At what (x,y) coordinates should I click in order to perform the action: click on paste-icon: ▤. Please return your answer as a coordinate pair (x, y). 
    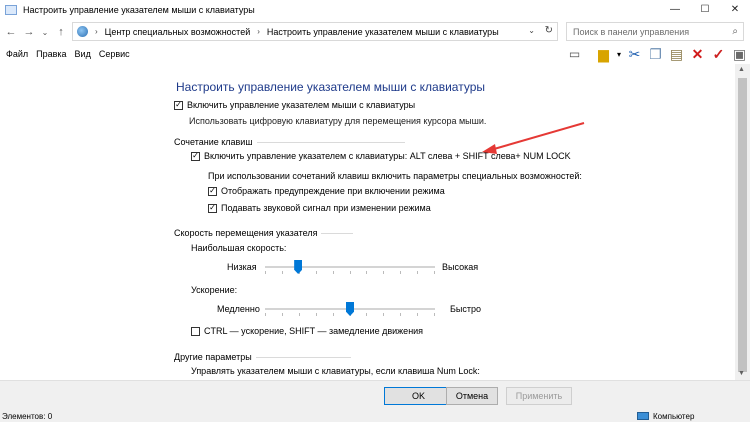
    Looking at the image, I should click on (676, 54).